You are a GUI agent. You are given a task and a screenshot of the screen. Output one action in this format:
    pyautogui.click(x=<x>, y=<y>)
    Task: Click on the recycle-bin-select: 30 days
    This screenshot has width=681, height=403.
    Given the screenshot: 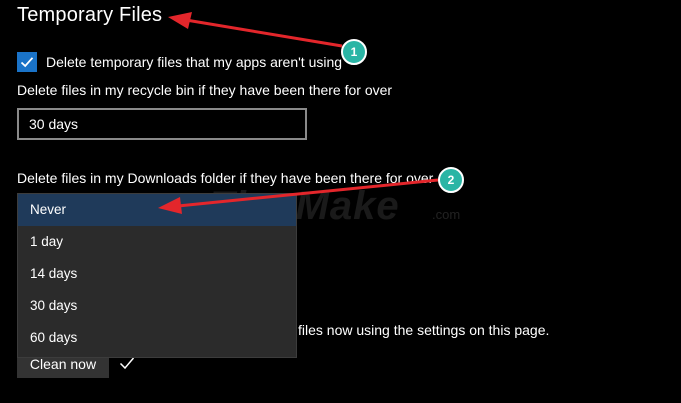 What is the action you would take?
    pyautogui.click(x=162, y=124)
    